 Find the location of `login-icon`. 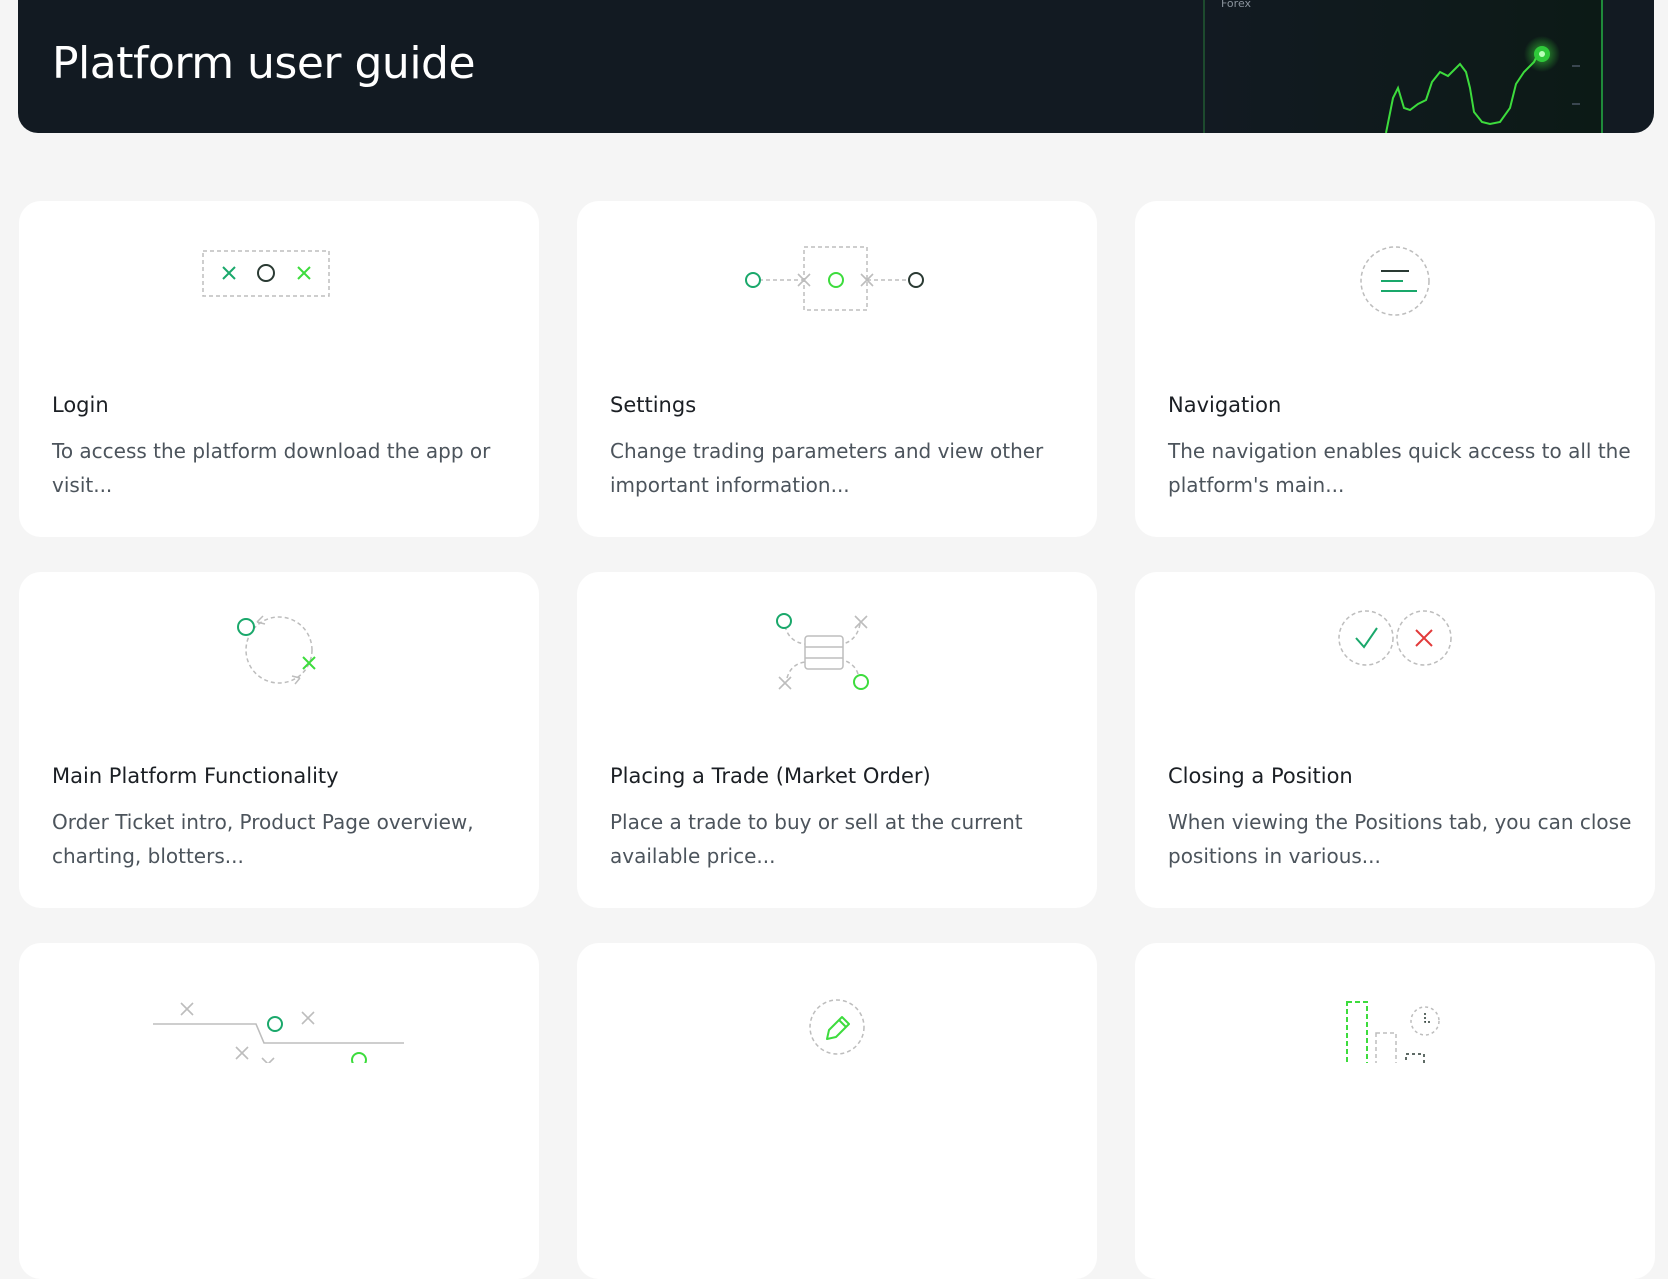

login-icon is located at coordinates (266, 273).